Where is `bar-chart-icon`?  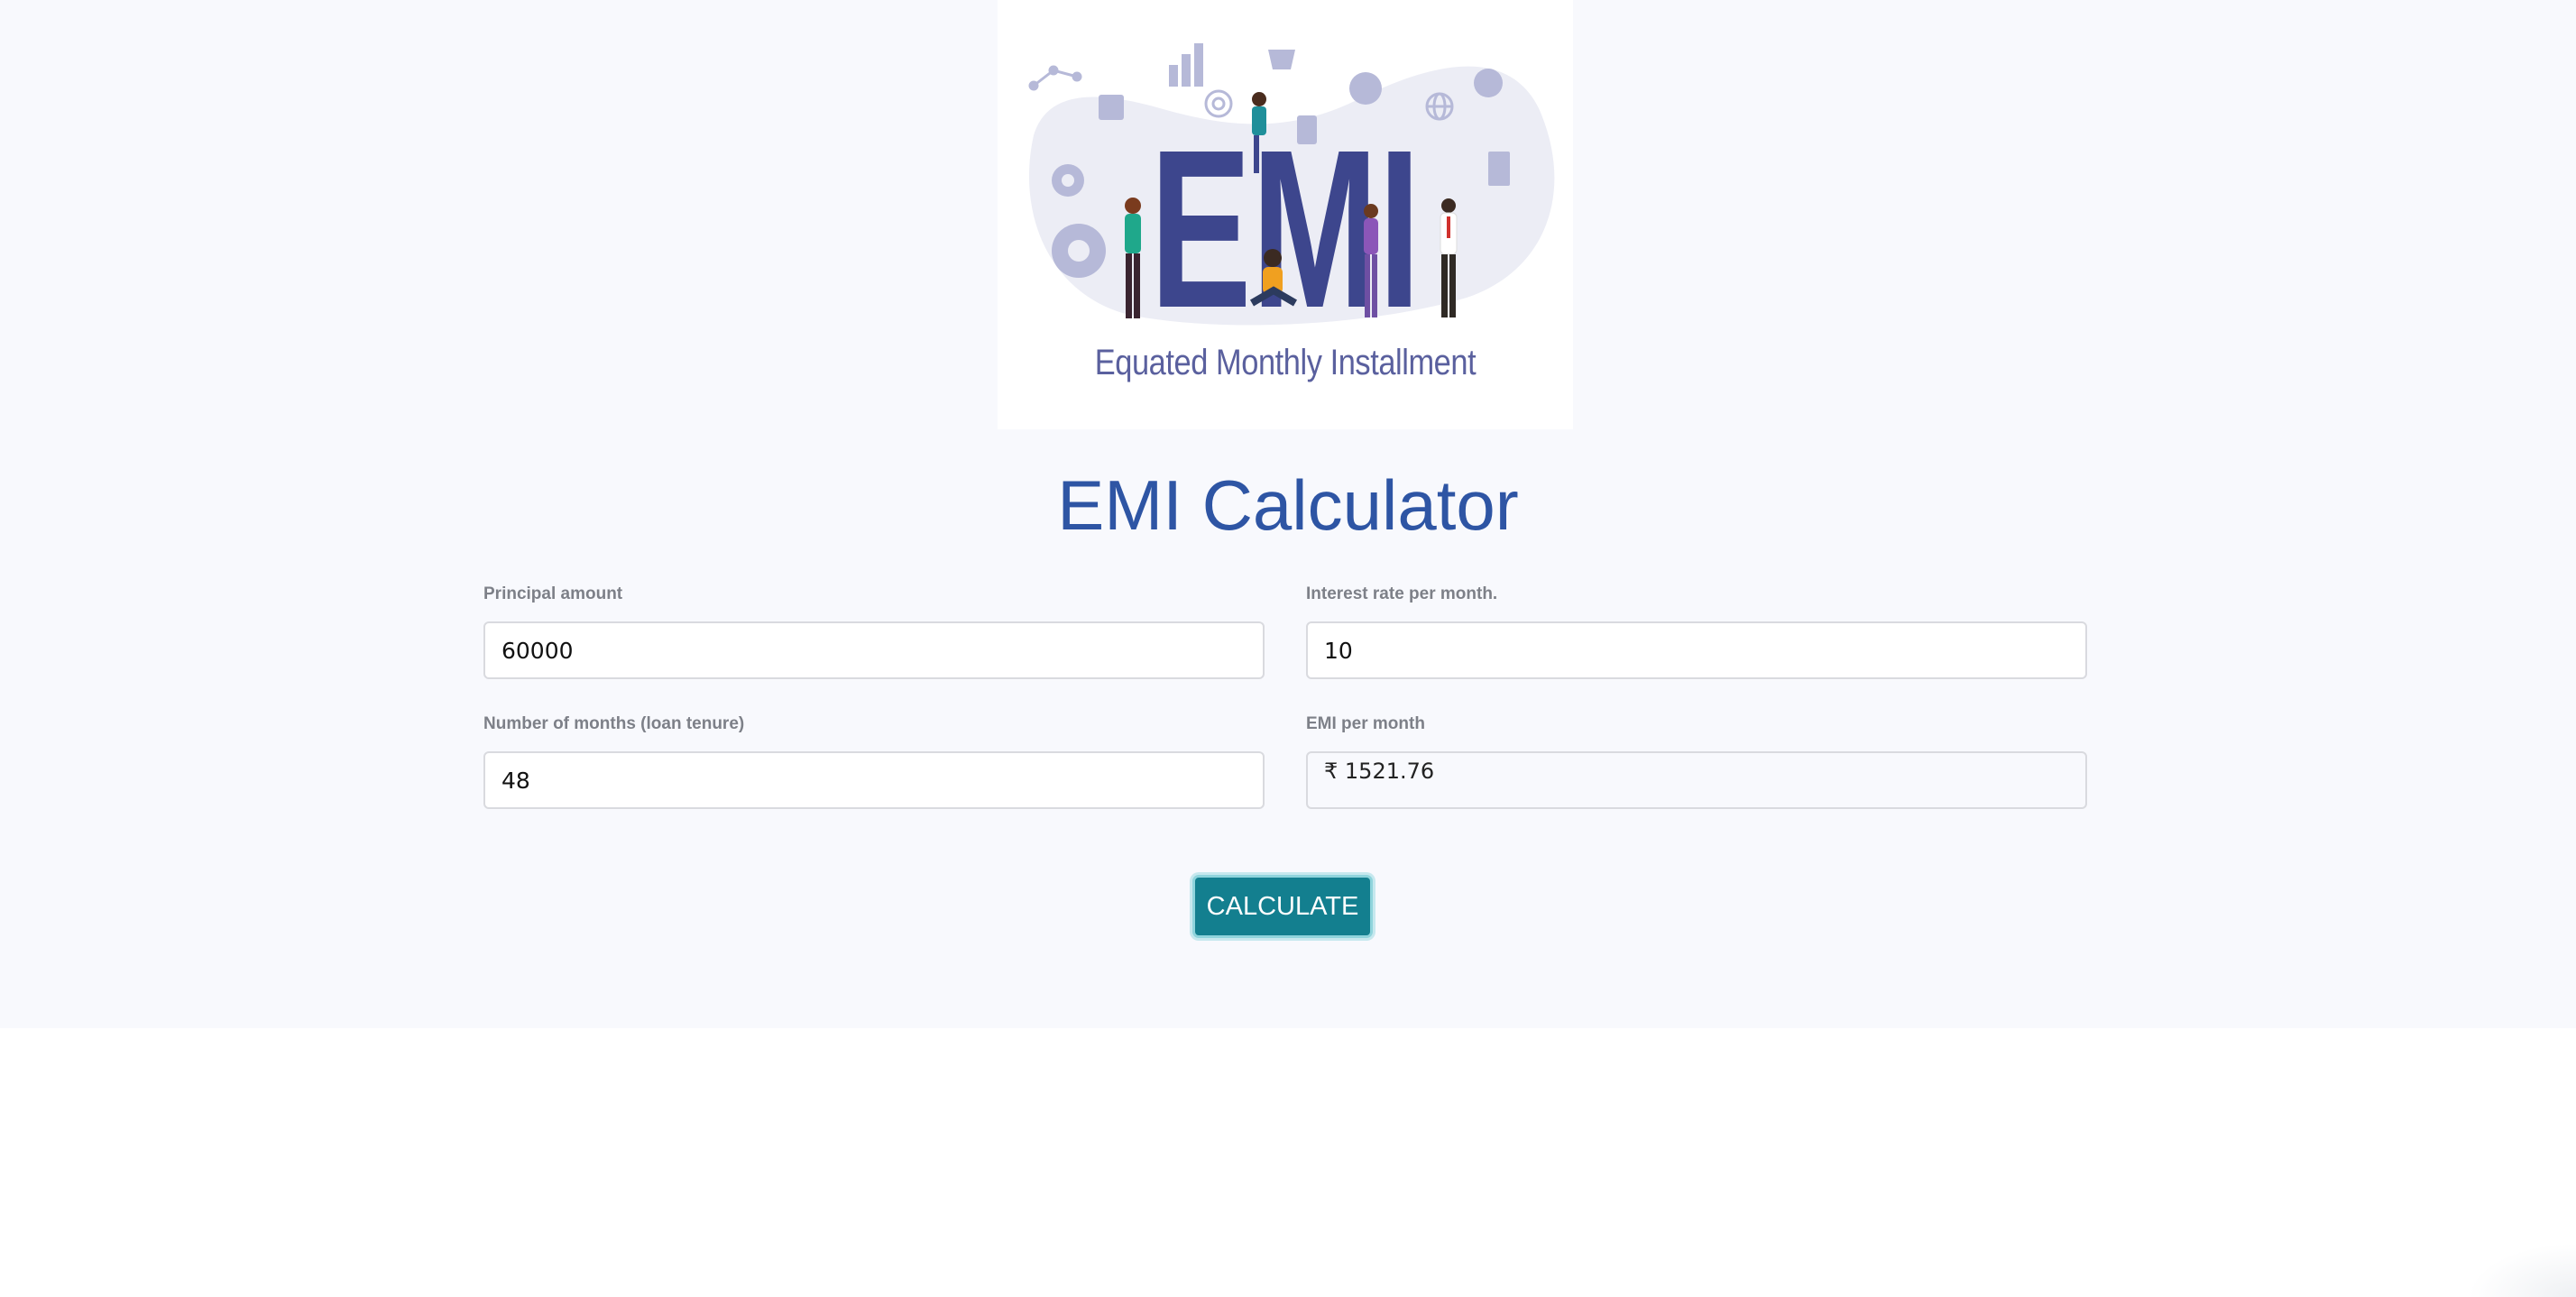
bar-chart-icon is located at coordinates (1173, 76).